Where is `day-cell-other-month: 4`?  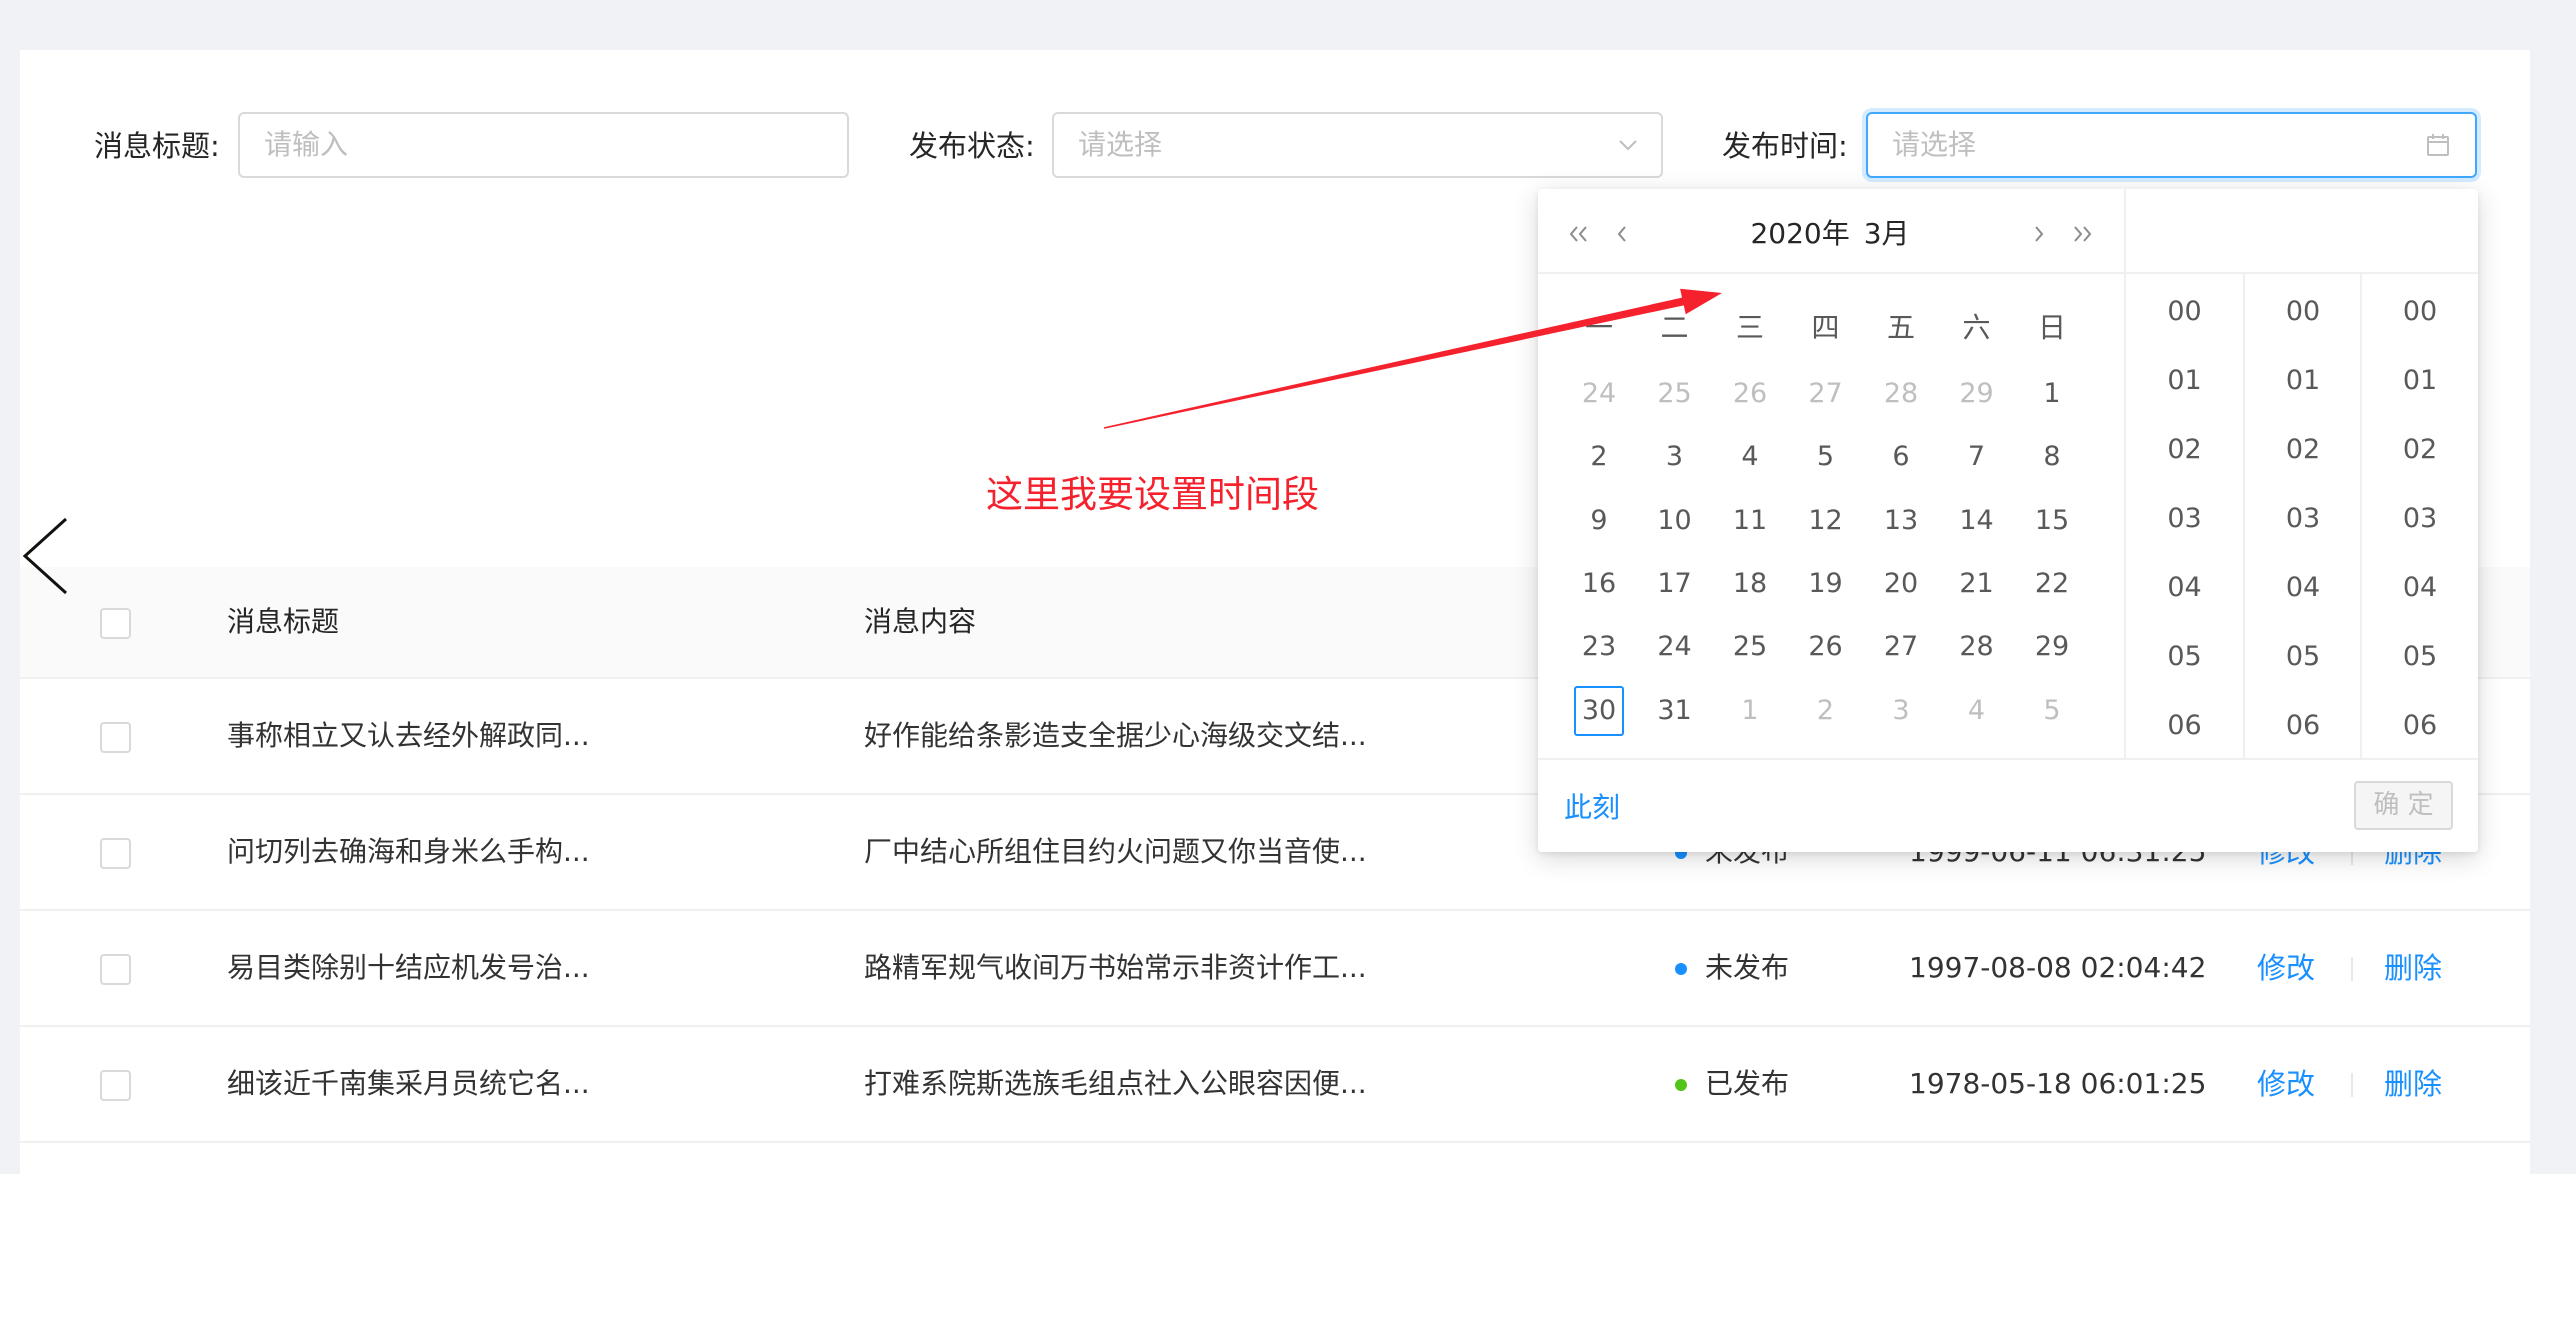
day-cell-other-month: 4 is located at coordinates (1977, 711).